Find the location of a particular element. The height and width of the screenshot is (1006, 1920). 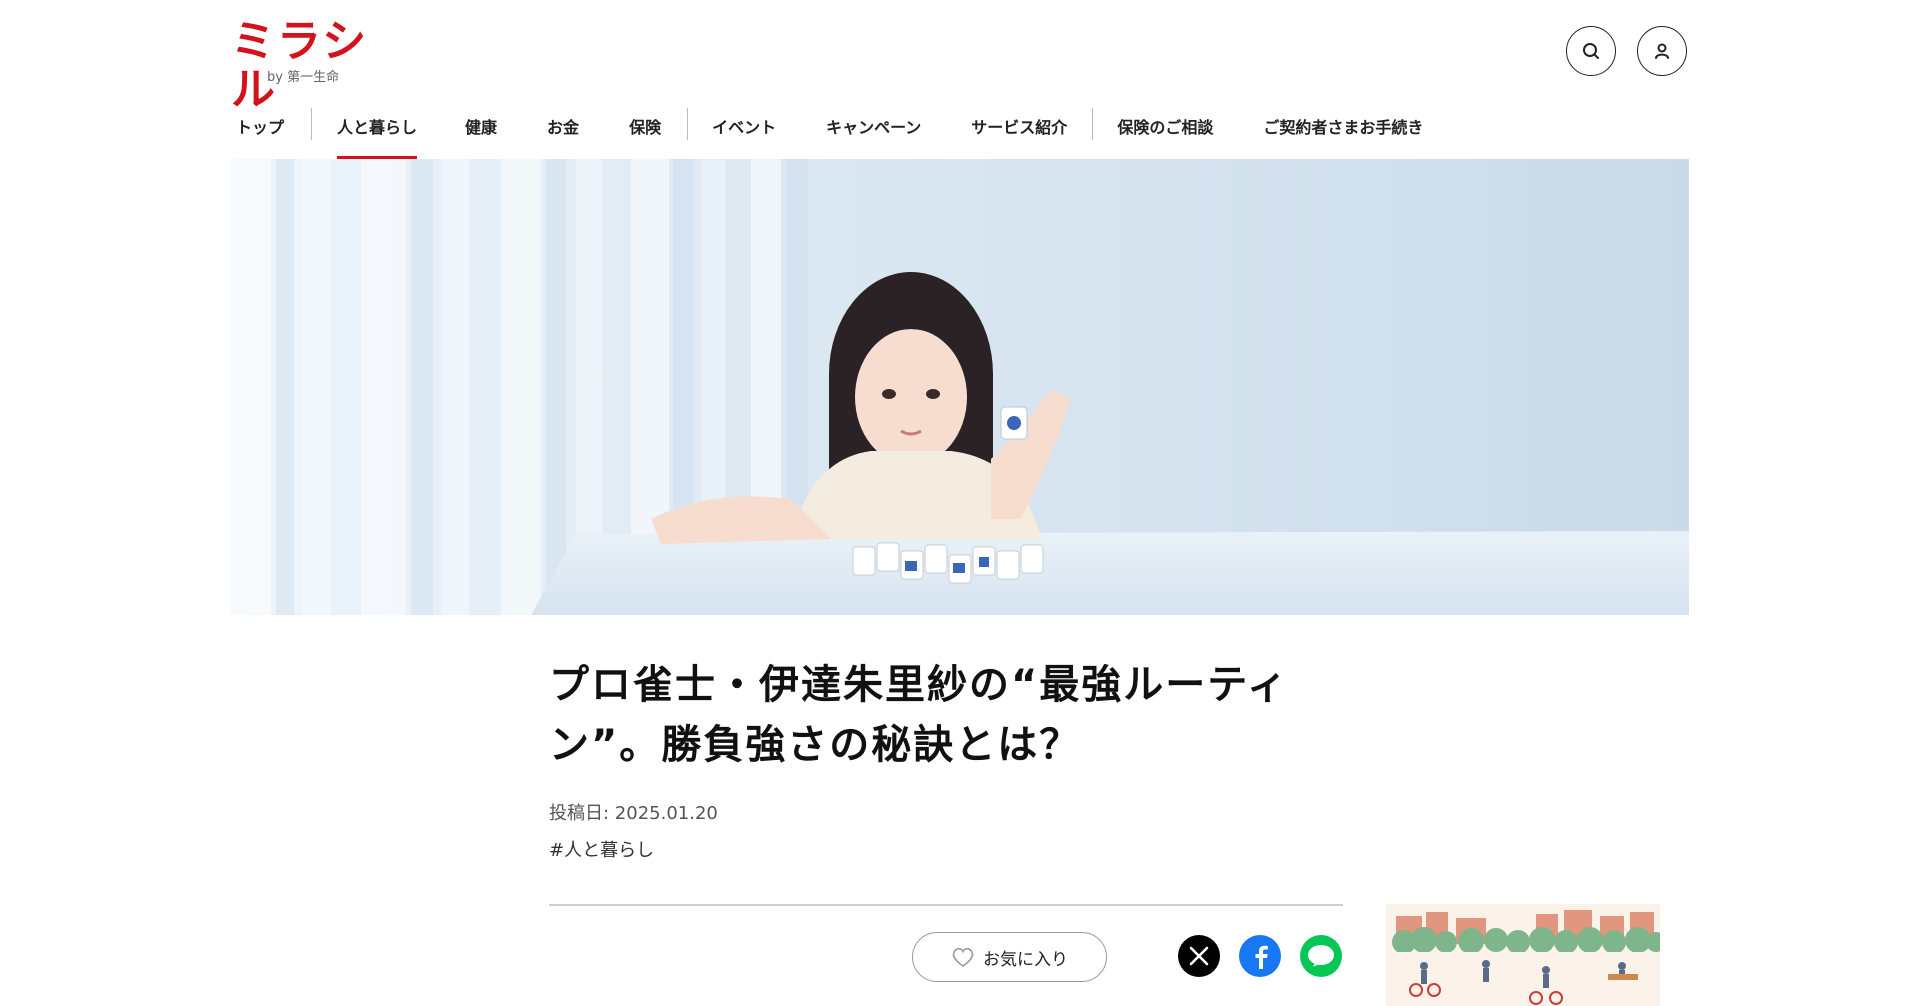

post-date: 投稿日: 2025.01.20 is located at coordinates (633, 813).